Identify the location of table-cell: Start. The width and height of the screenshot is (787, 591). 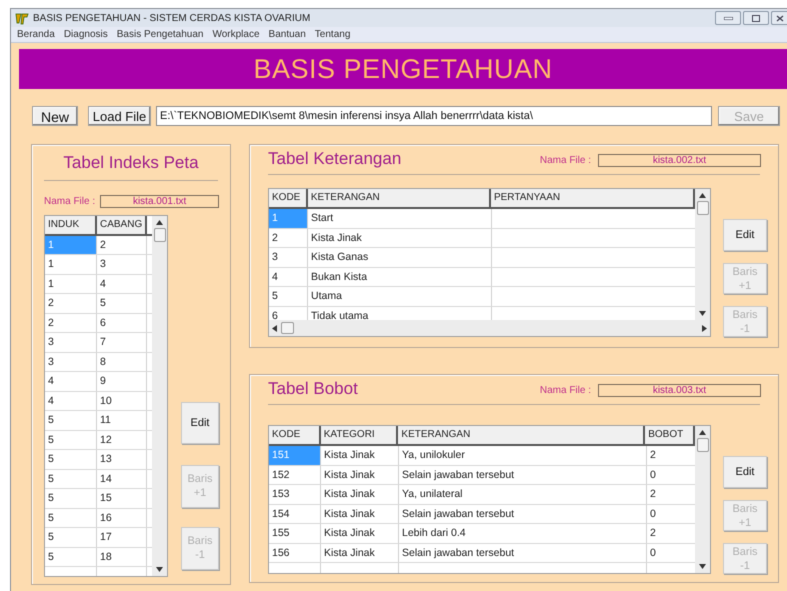
(400, 218).